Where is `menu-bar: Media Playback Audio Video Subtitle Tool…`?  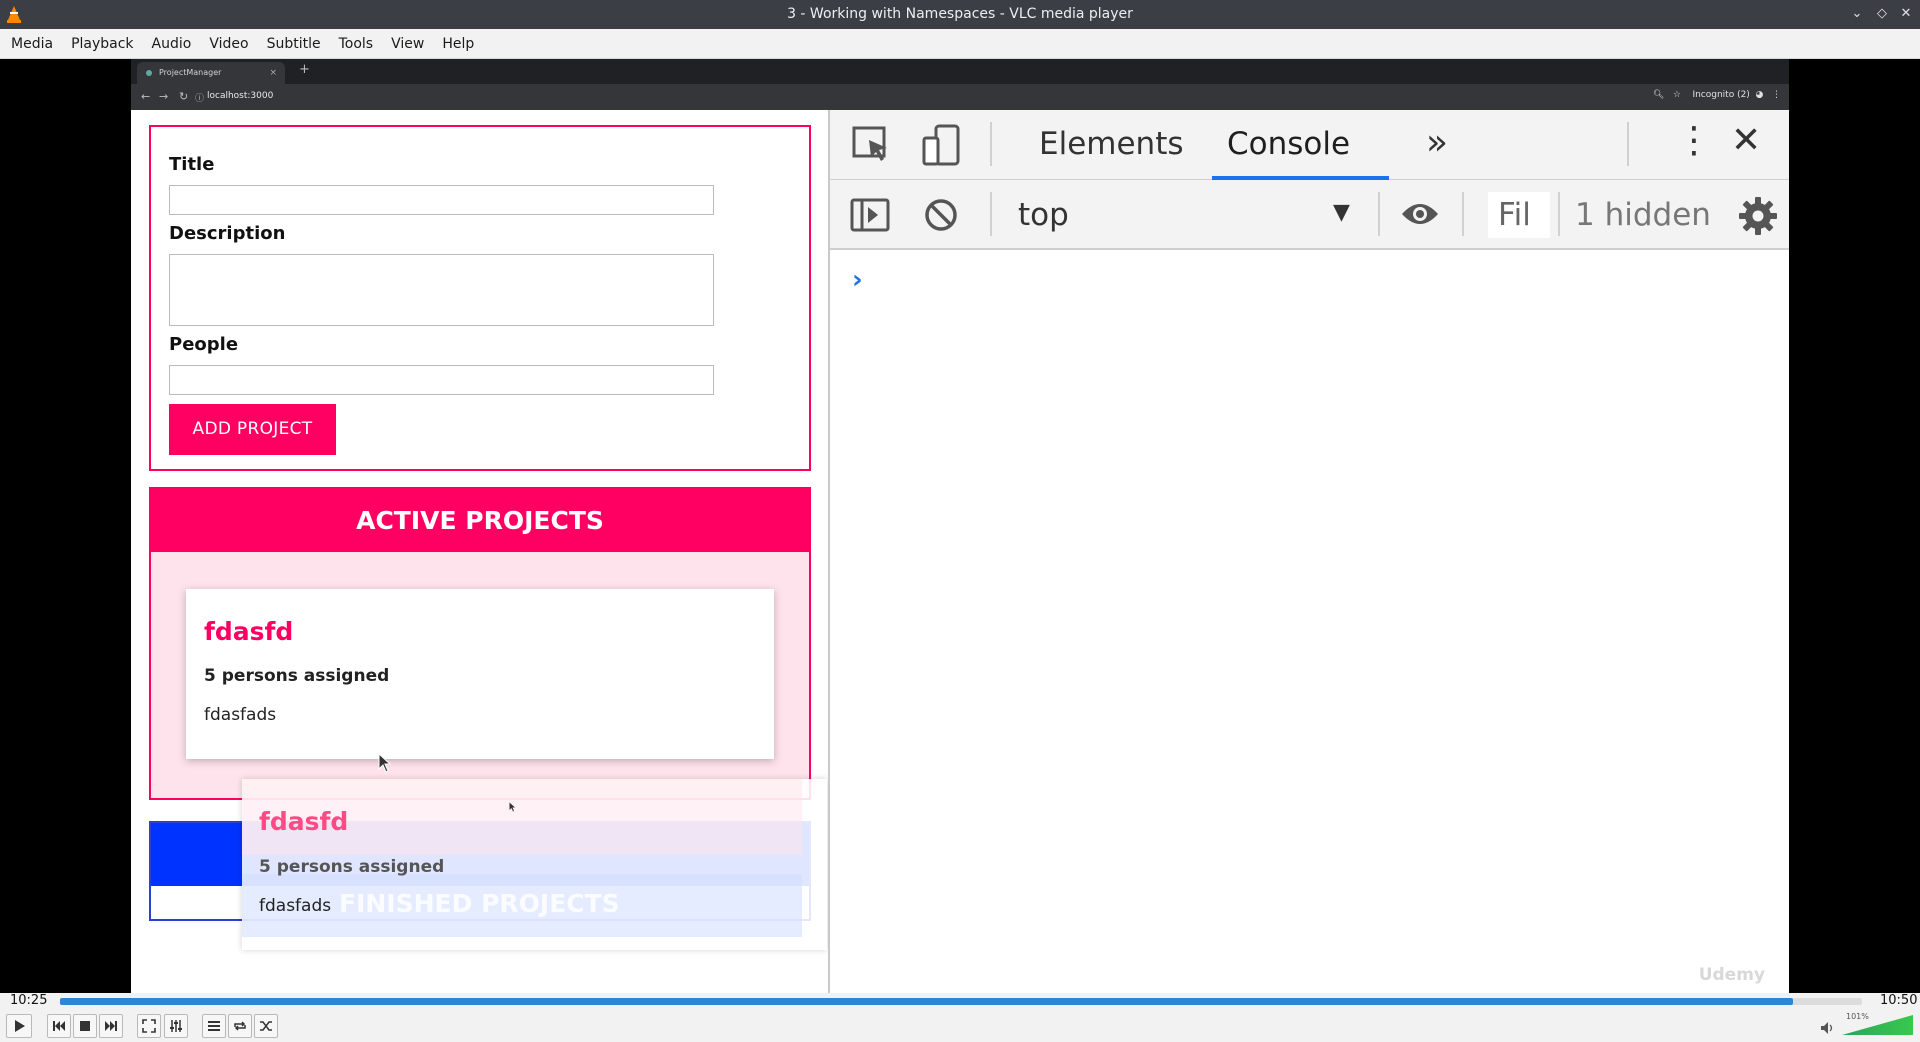 menu-bar: Media Playback Audio Video Subtitle Tool… is located at coordinates (960, 44).